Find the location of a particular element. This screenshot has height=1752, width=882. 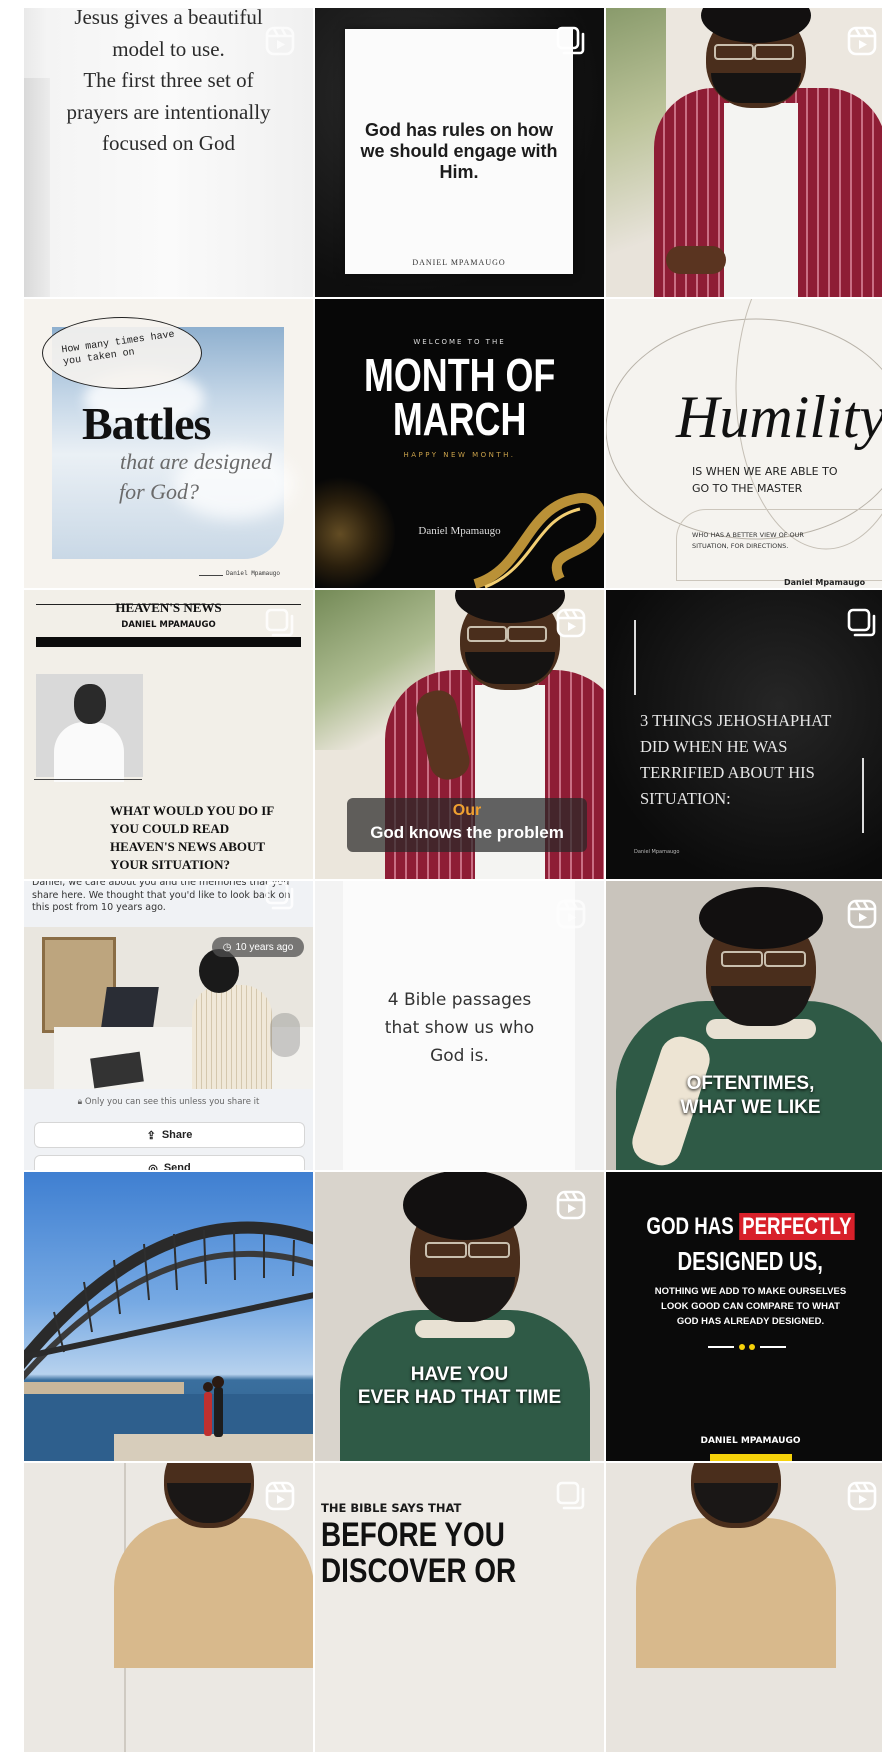

share-icon: ⇪ is located at coordinates (151, 1135).